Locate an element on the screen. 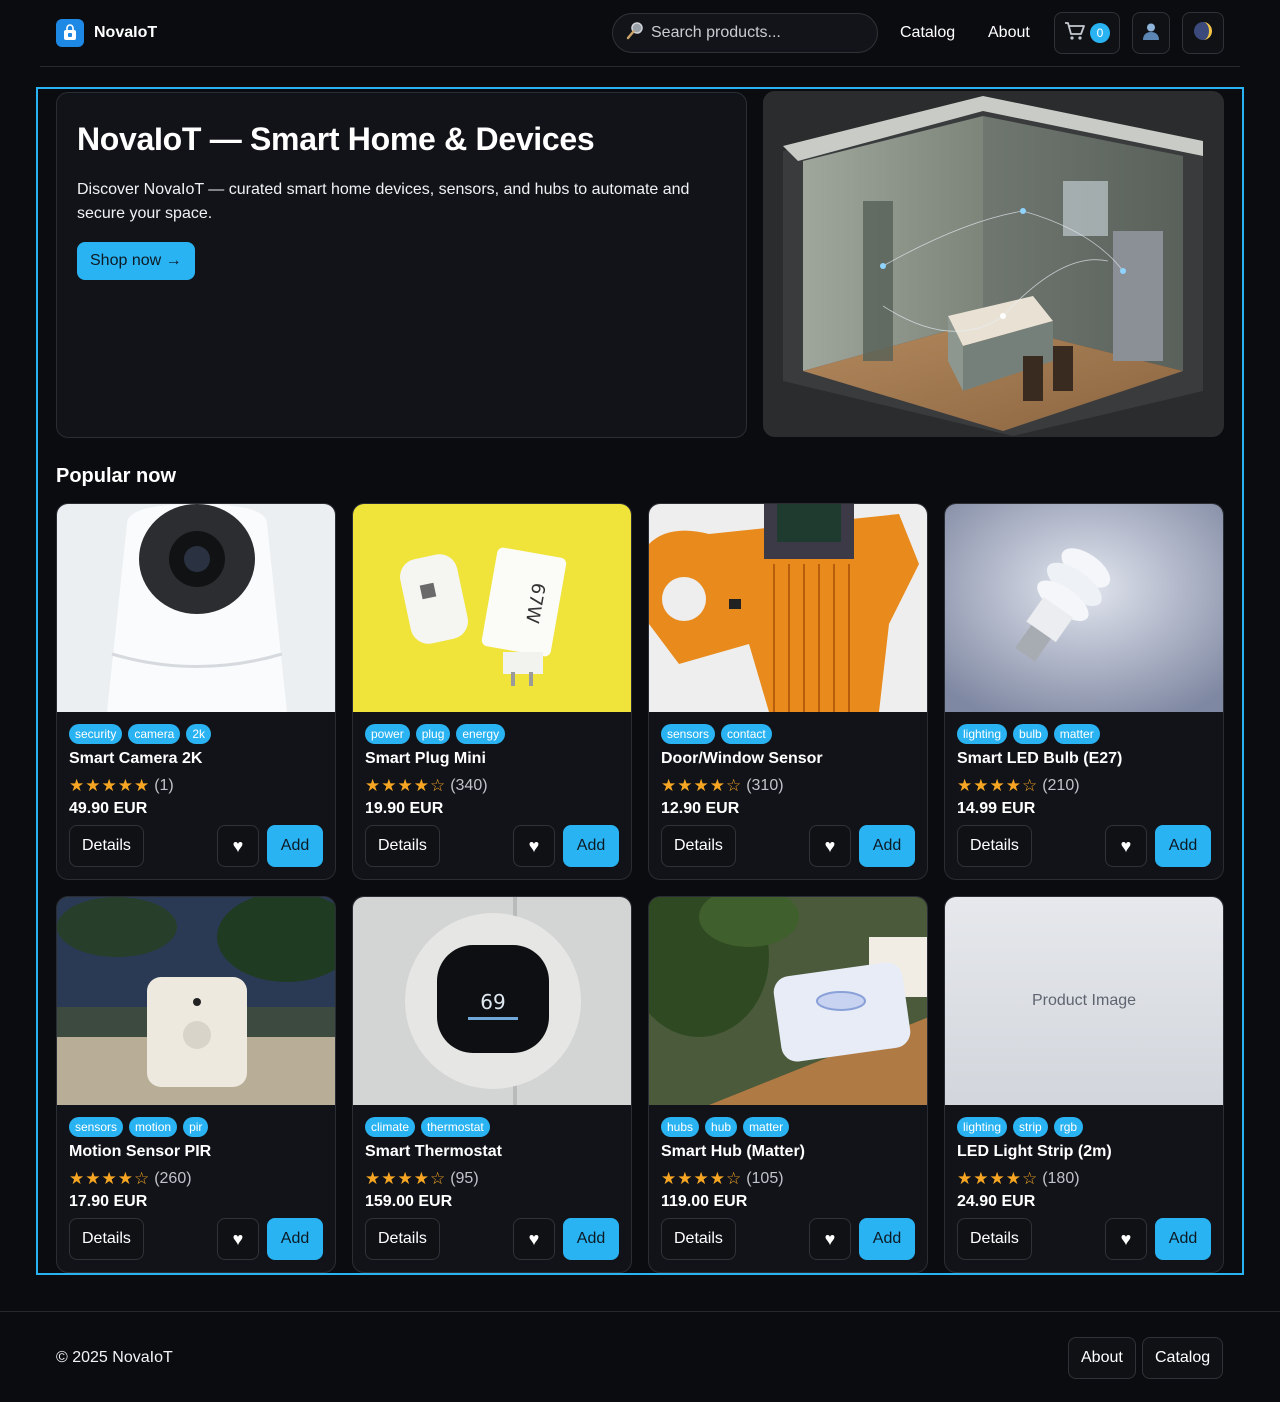 The image size is (1280, 1402). account-button is located at coordinates (1151, 33).